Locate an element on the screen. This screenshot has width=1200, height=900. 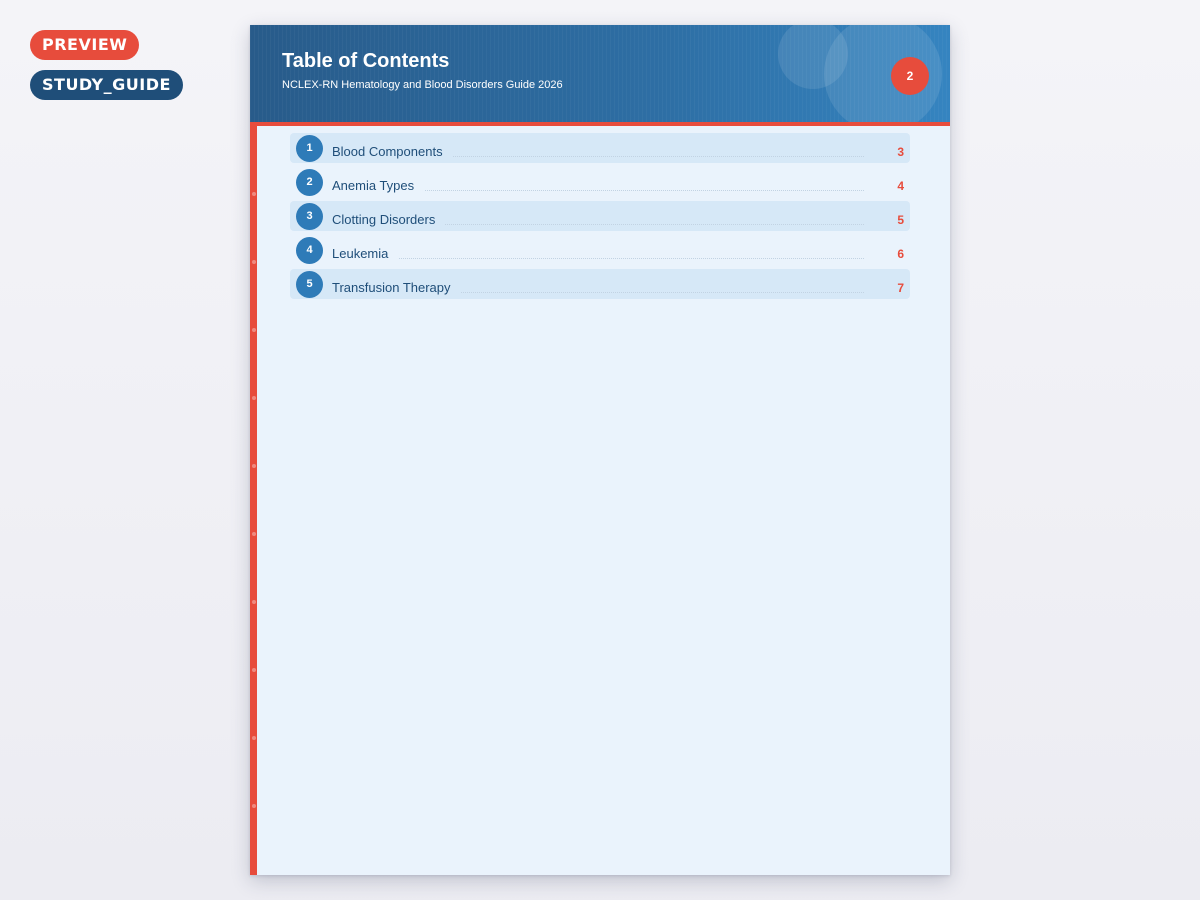
toc-entry-page: 7 is located at coordinates (900, 288).